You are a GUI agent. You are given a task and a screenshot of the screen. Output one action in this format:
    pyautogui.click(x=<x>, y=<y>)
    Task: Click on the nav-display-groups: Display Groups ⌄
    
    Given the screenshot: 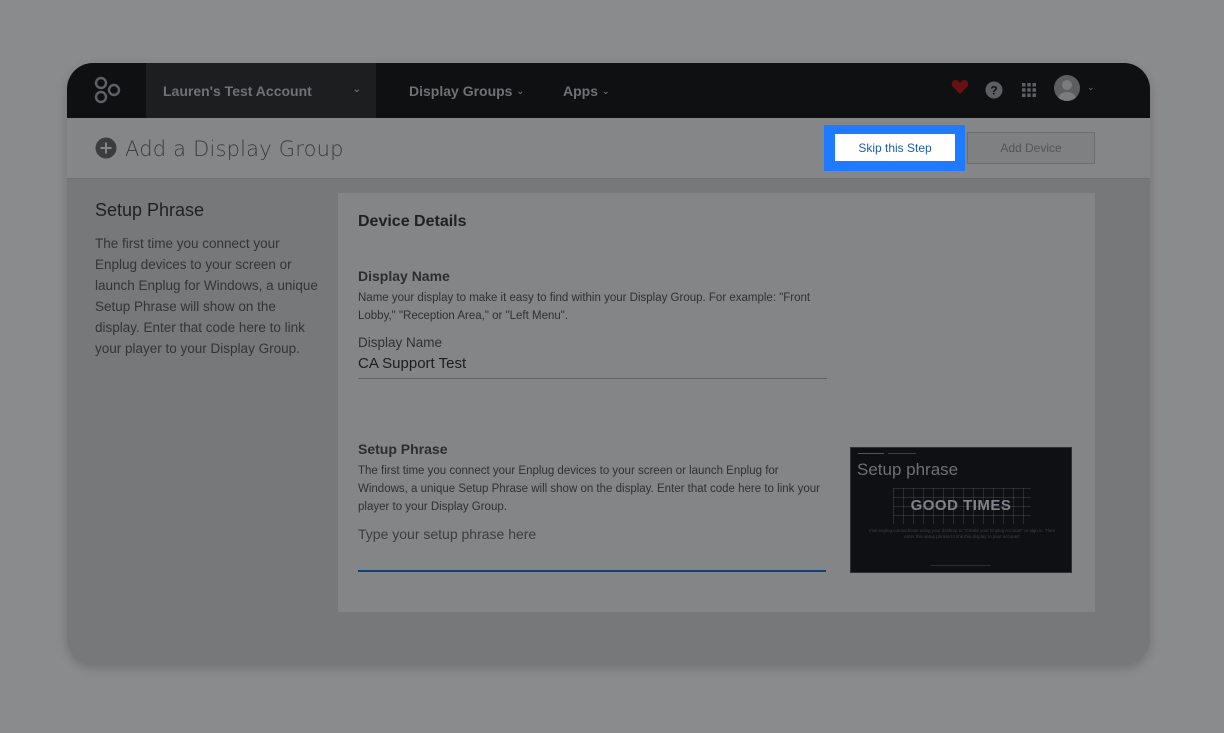 What is the action you would take?
    pyautogui.click(x=466, y=90)
    